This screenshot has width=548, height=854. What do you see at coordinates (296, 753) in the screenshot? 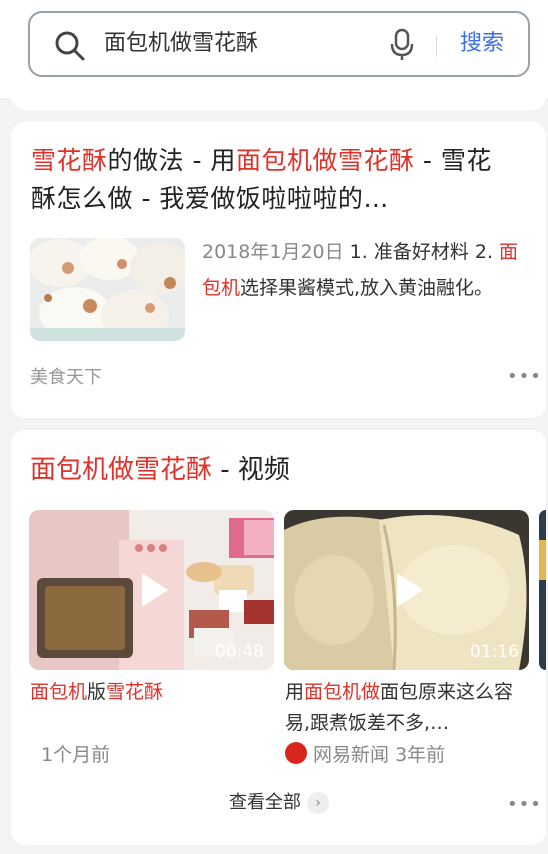
I see `netease-logo-icon` at bounding box center [296, 753].